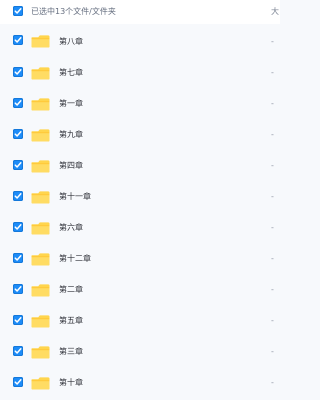 The image size is (320, 400). What do you see at coordinates (140, 39) in the screenshot?
I see `folder-row: 第八章 -` at bounding box center [140, 39].